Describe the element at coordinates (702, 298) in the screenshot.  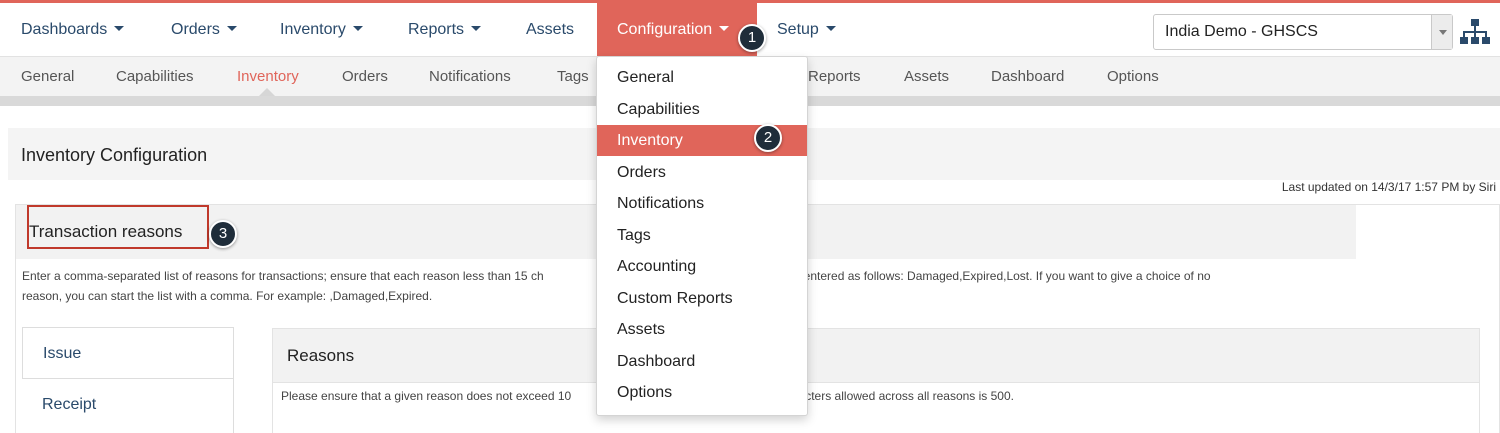
I see `menu-item-custom-reports: Custom Reports` at that location.